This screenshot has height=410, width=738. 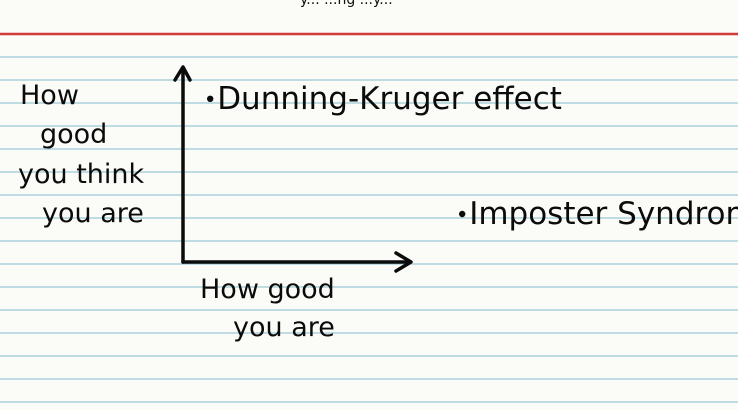 What do you see at coordinates (267, 289) in the screenshot?
I see `x-axis-label-line-1: How good` at bounding box center [267, 289].